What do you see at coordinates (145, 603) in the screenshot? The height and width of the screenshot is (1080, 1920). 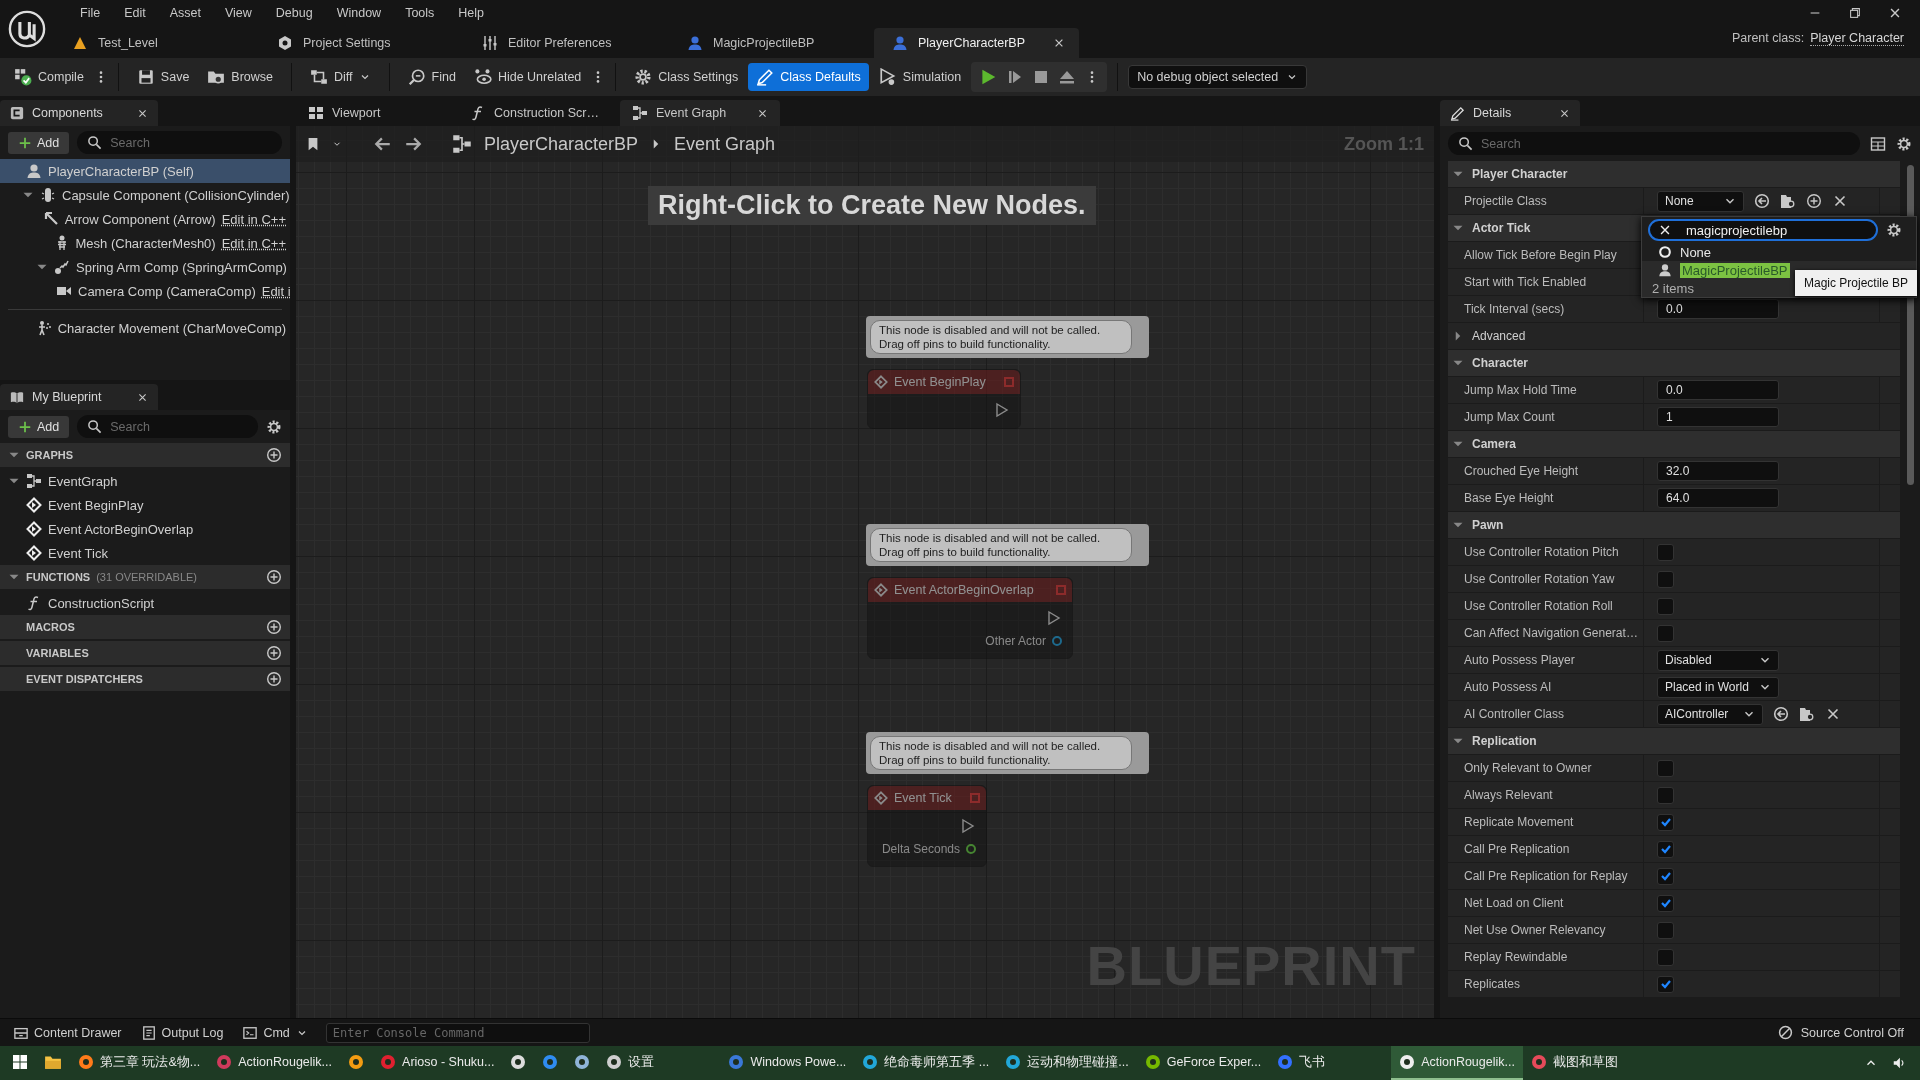 I see `graph-item: ConstructionScript` at bounding box center [145, 603].